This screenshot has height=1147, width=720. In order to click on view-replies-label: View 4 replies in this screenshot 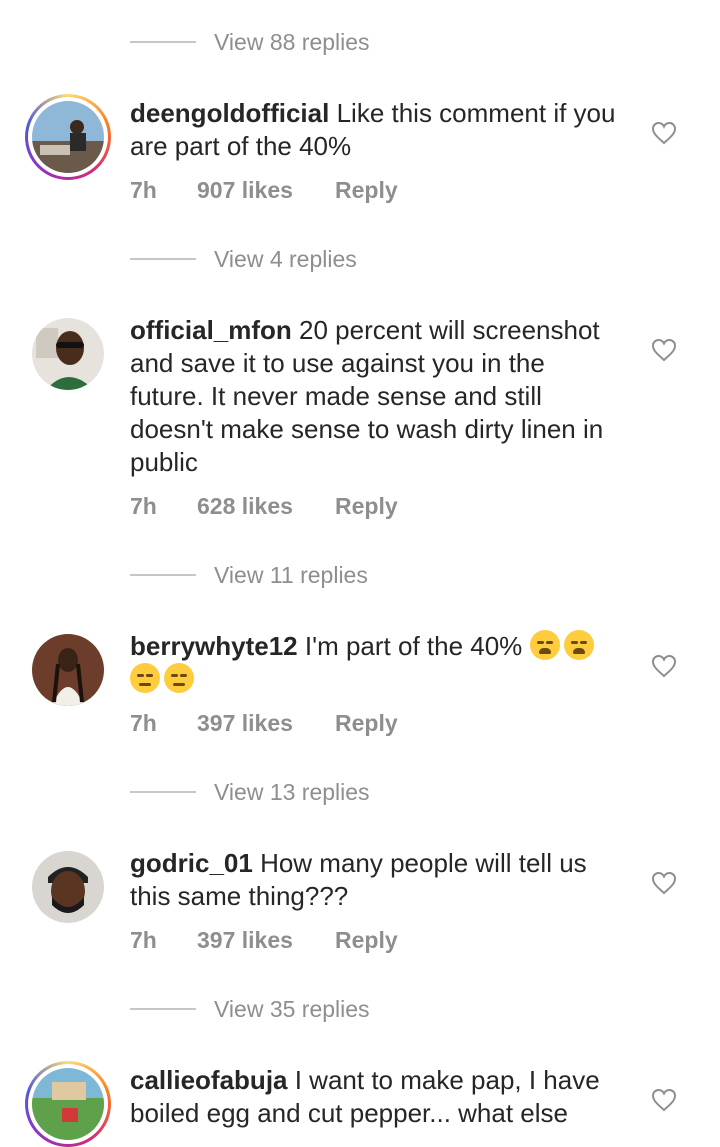, I will do `click(285, 258)`.